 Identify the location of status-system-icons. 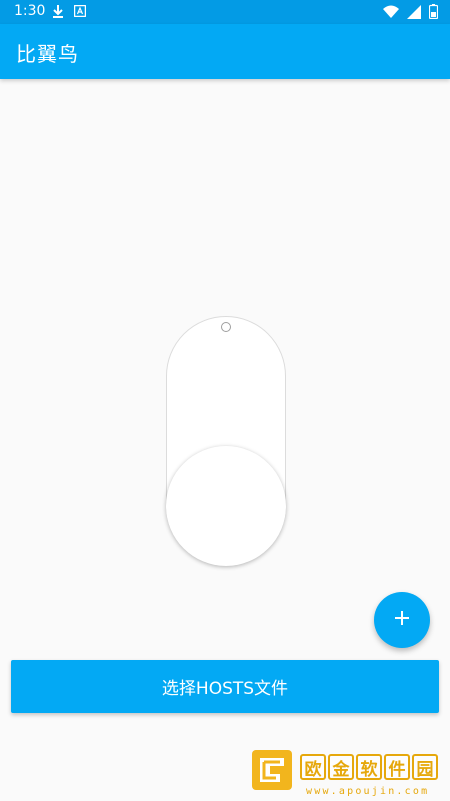
(410, 11).